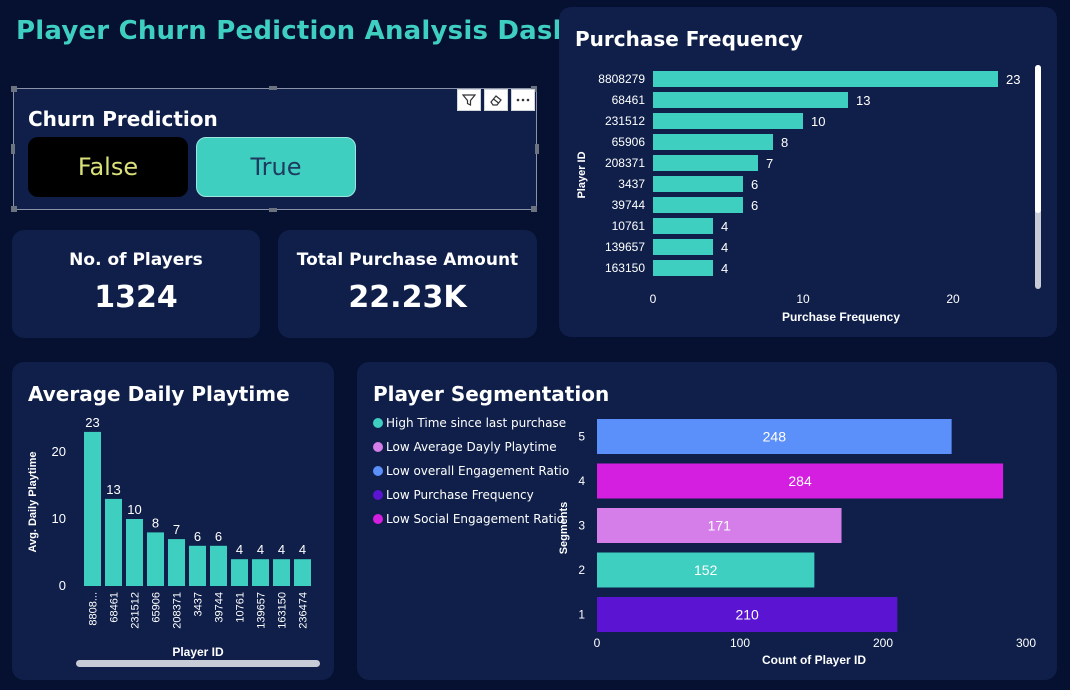  Describe the element at coordinates (629, 226) in the screenshot. I see `pf-category-label: 10761` at that location.